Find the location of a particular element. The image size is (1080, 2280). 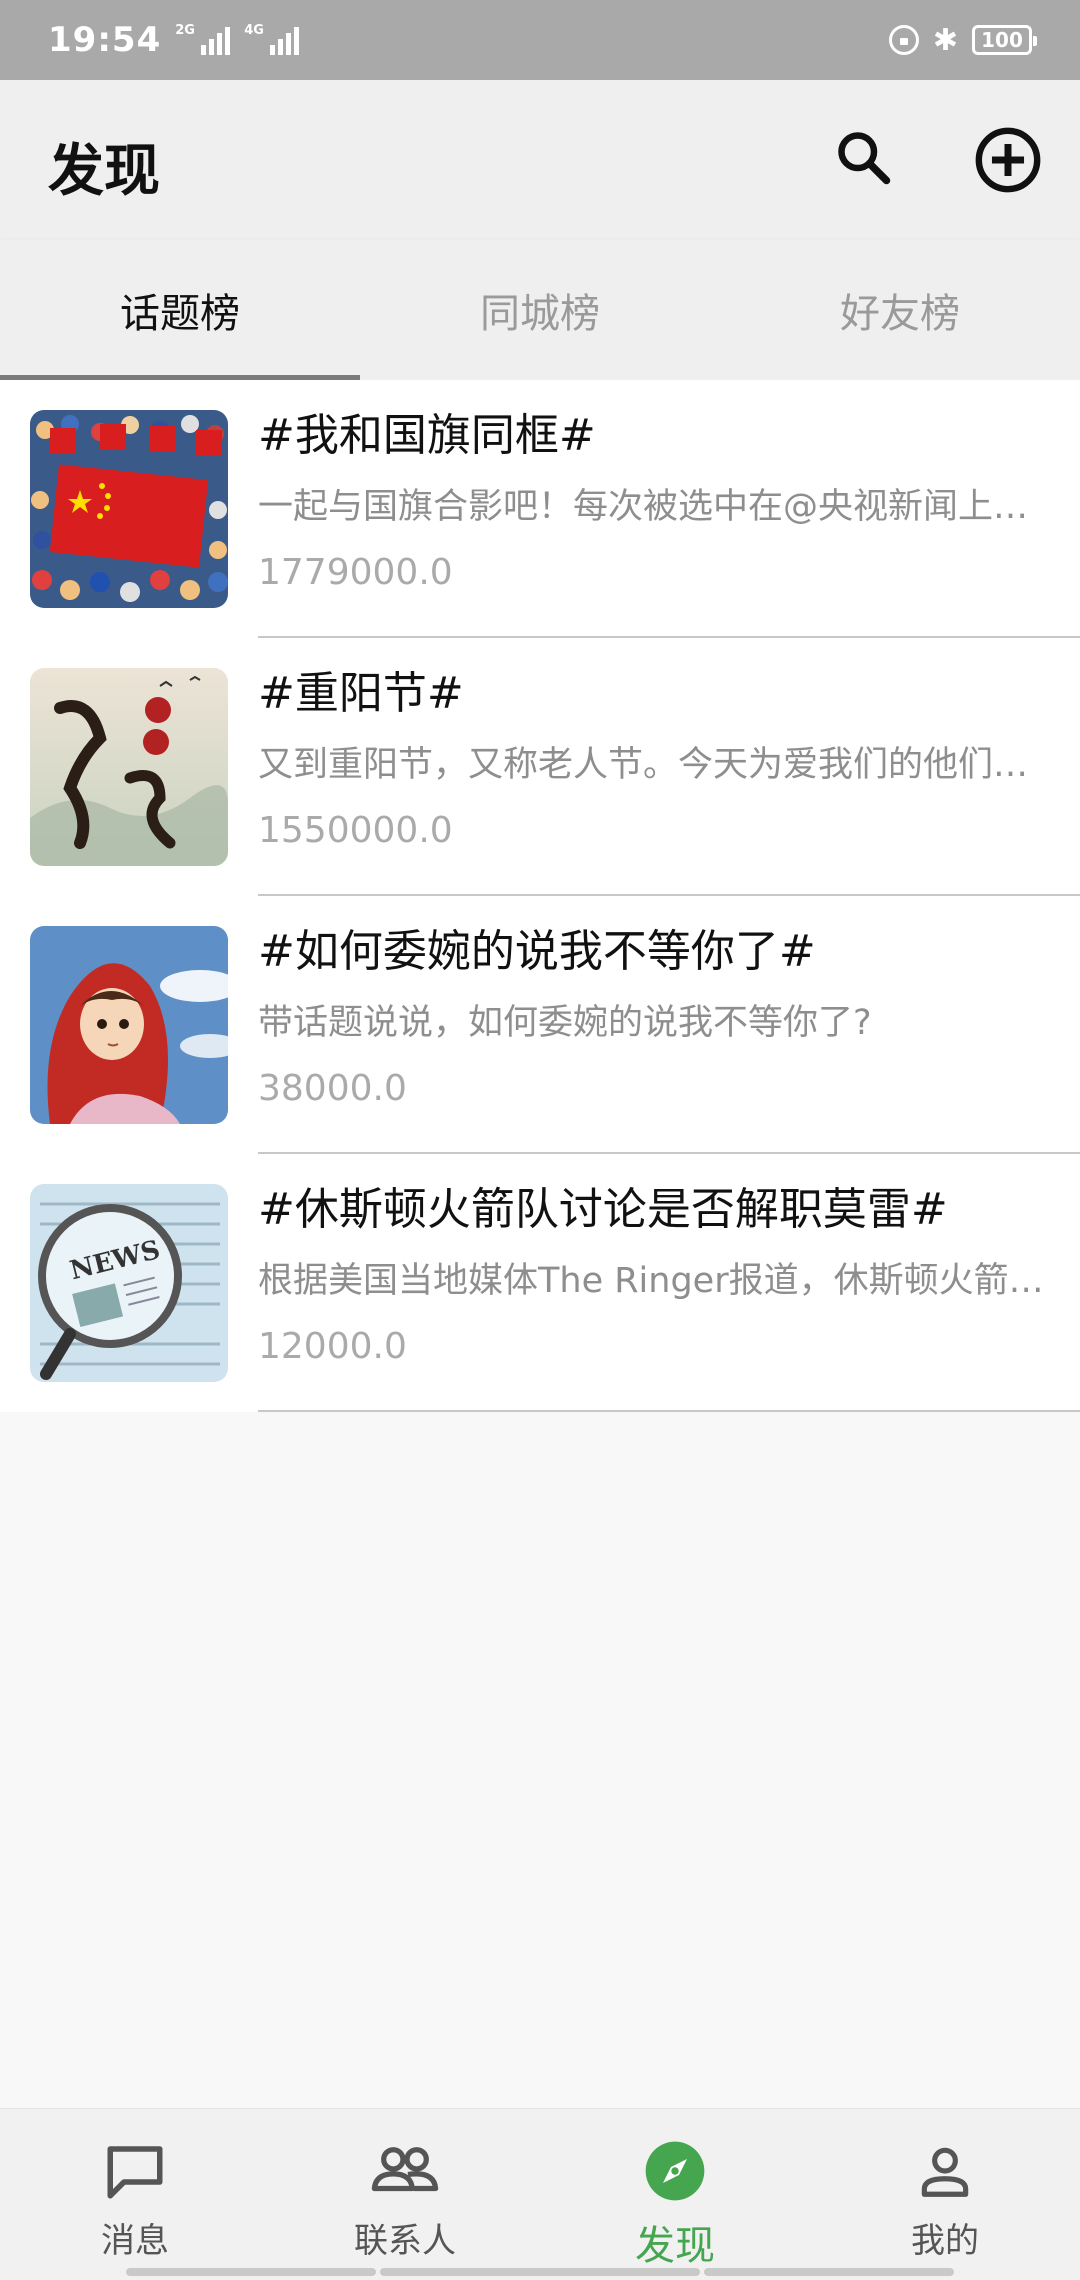

topic-title: #如何委婉的说我不等你了# is located at coordinates (537, 951).